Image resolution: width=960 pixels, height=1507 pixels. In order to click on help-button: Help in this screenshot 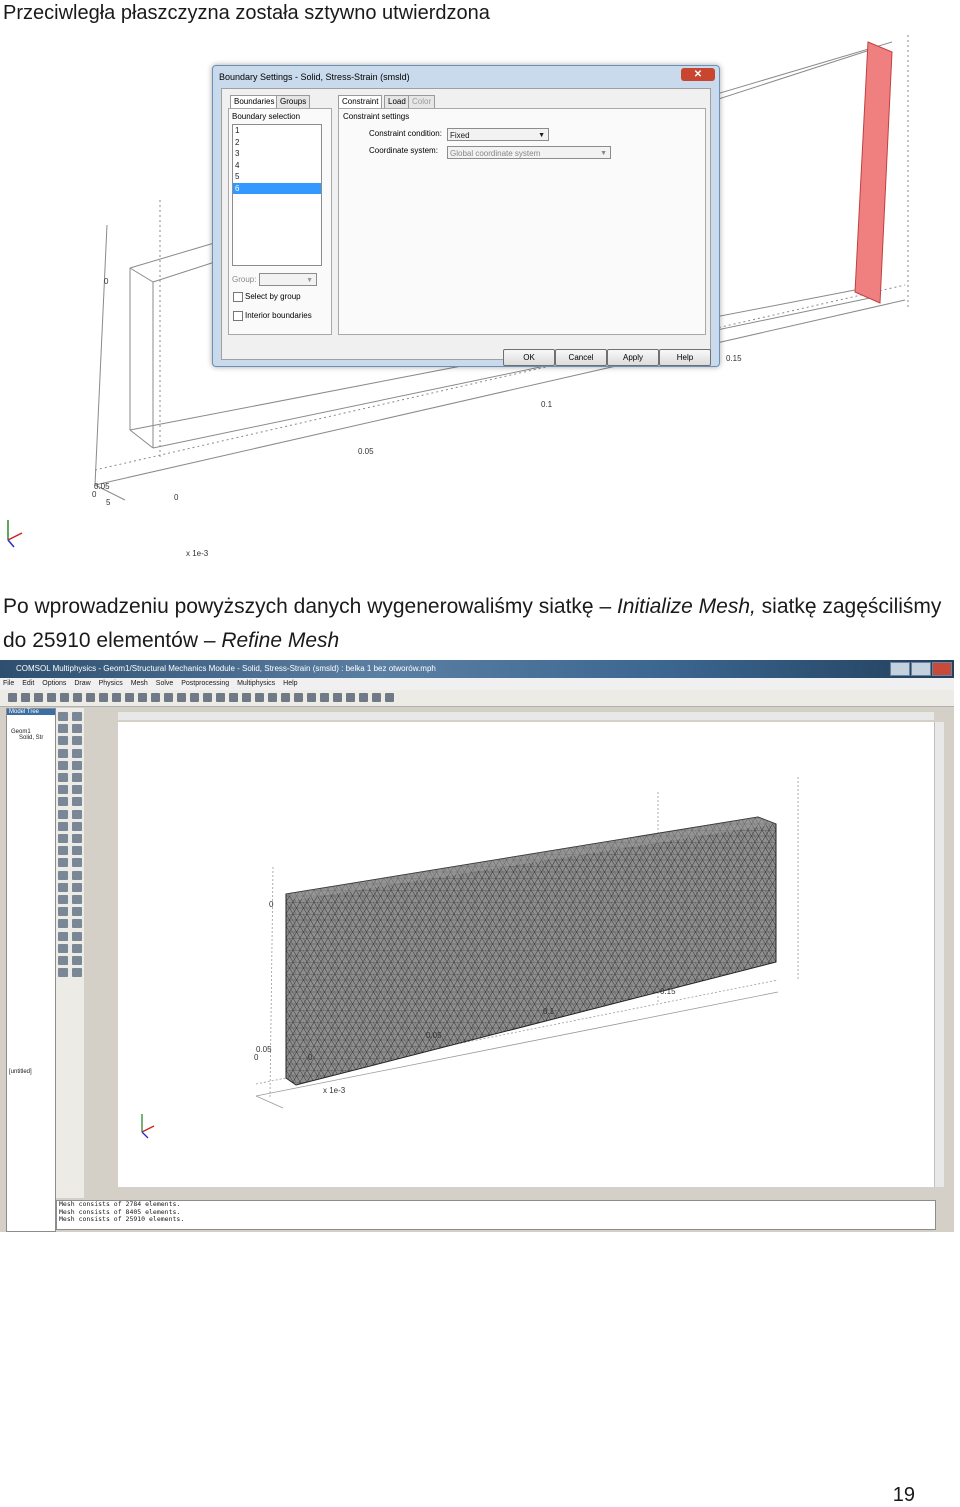, I will do `click(685, 357)`.